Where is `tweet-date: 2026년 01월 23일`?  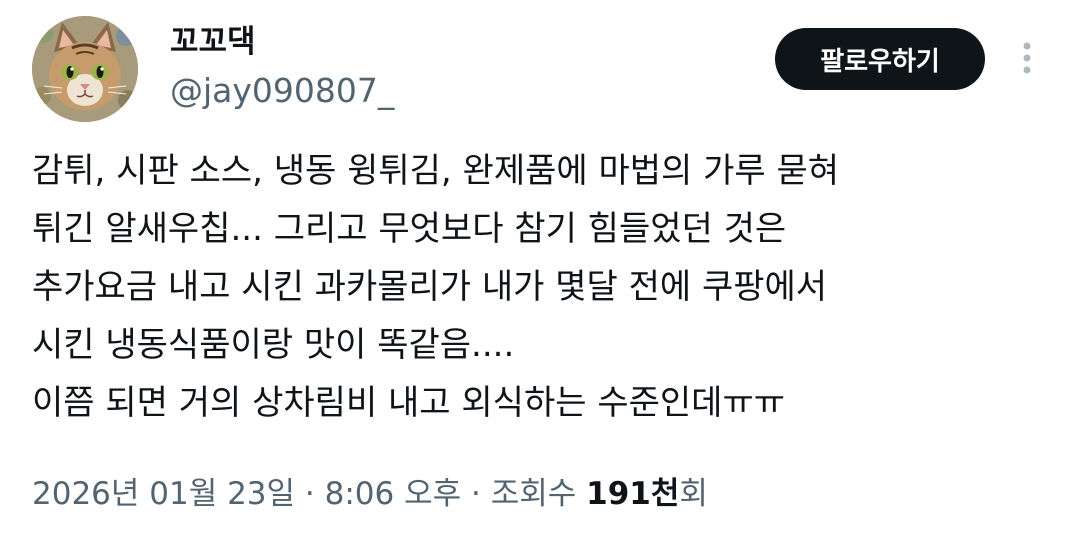 tweet-date: 2026년 01월 23일 is located at coordinates (163, 494).